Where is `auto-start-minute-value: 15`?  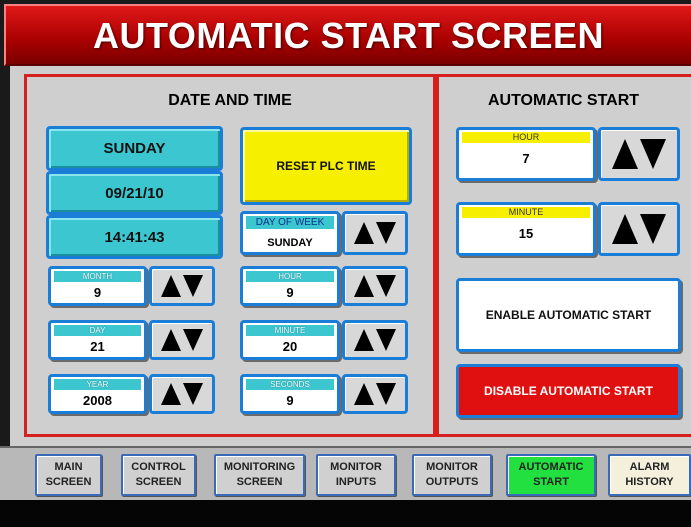
auto-start-minute-value: 15 is located at coordinates (526, 233).